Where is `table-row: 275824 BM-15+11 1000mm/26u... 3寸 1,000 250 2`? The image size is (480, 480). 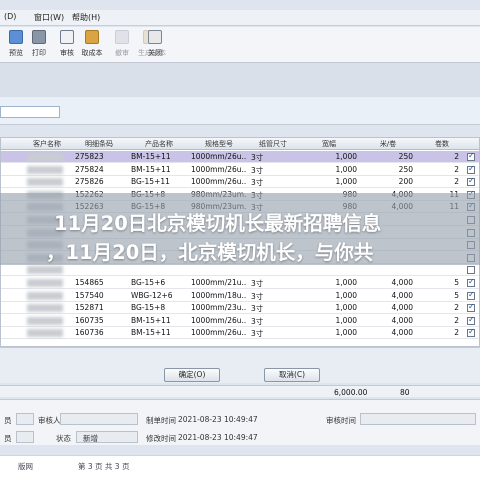 table-row: 275824 BM-15+11 1000mm/26u... 3寸 1,000 250 2 is located at coordinates (240, 170).